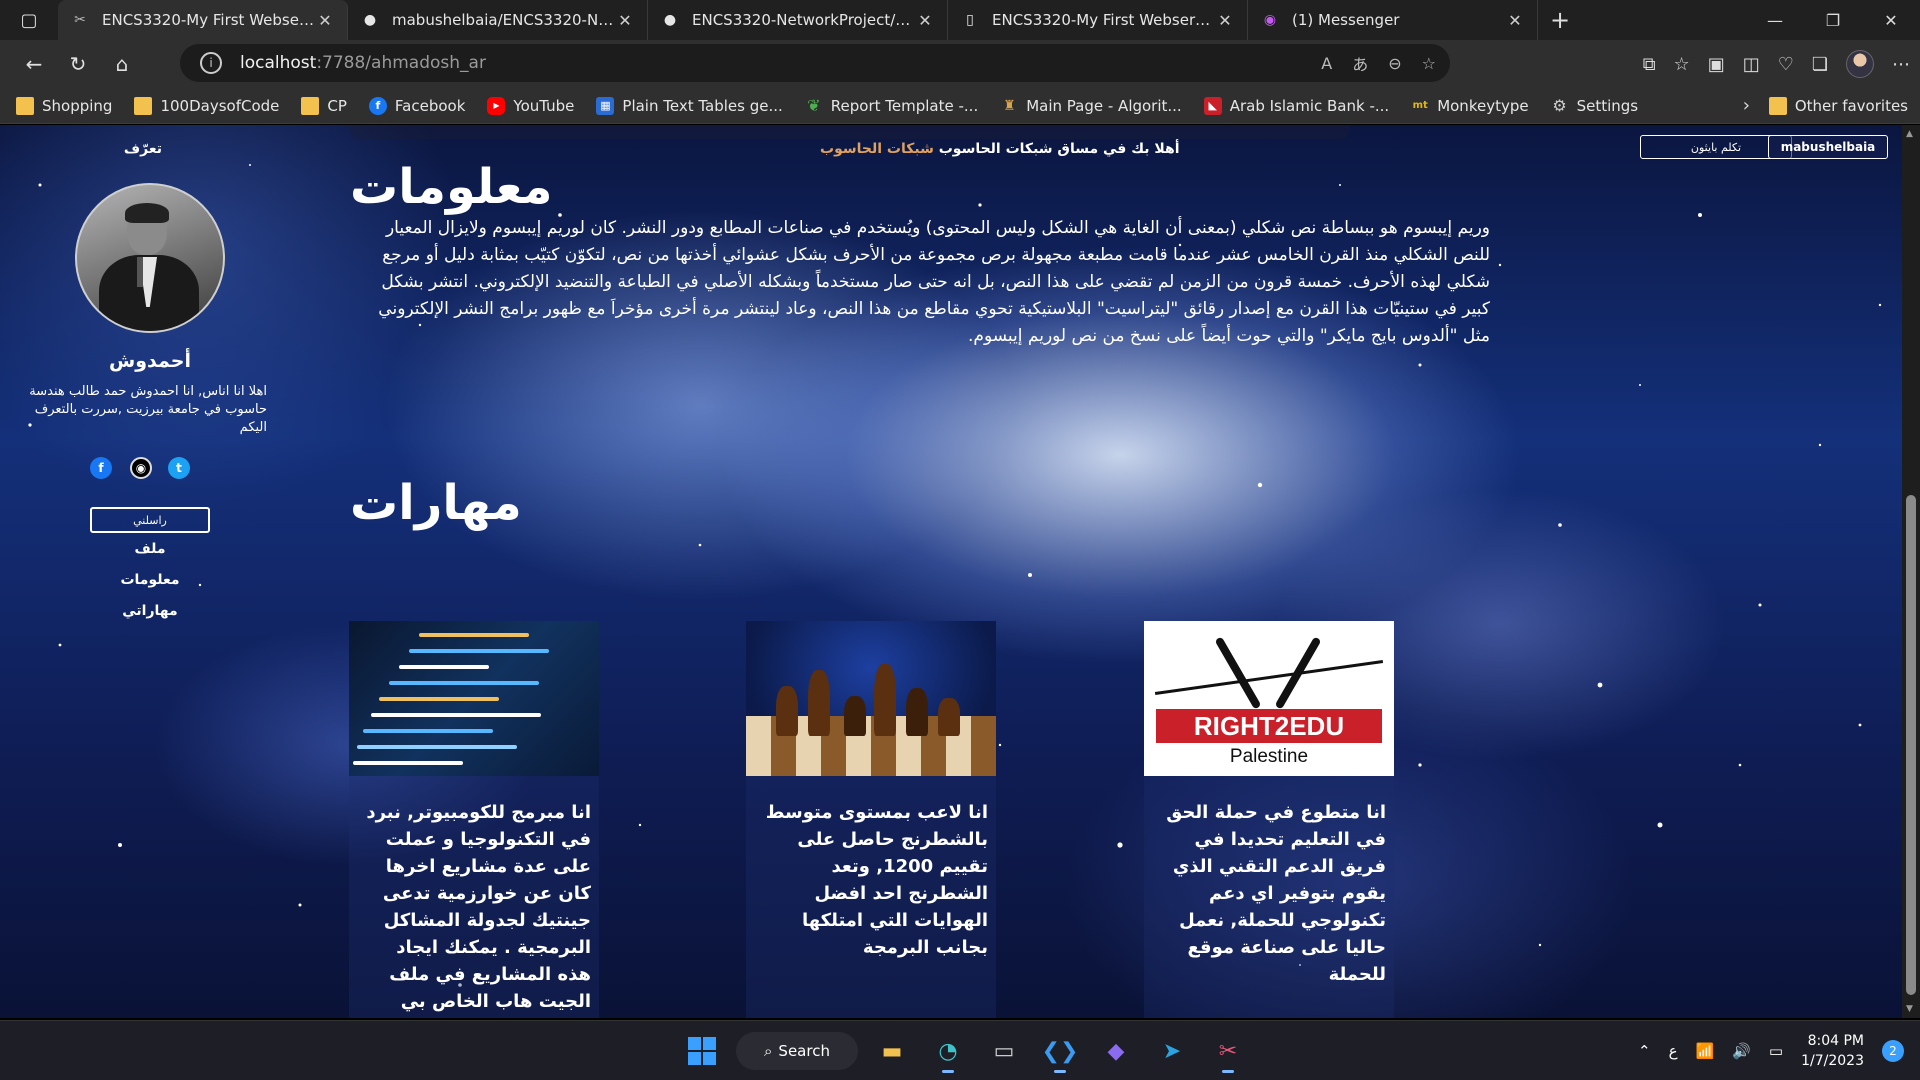 The image size is (1920, 1080). What do you see at coordinates (1560, 20) in the screenshot?
I see `new-tab-button: +` at bounding box center [1560, 20].